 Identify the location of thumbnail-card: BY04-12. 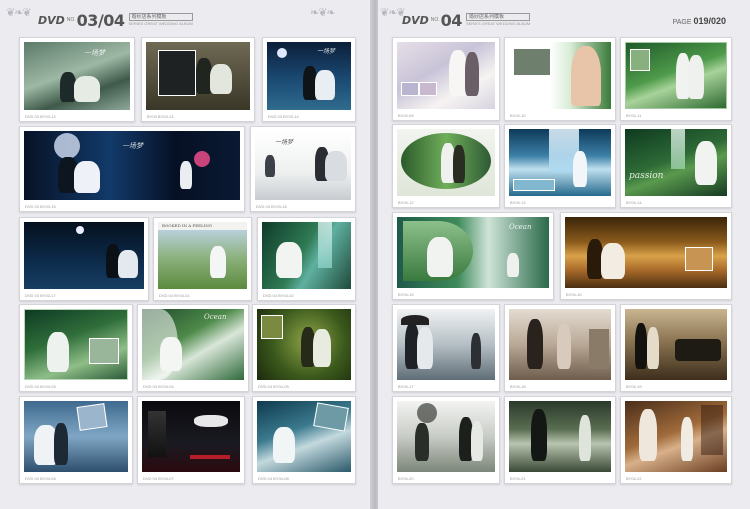
(446, 166).